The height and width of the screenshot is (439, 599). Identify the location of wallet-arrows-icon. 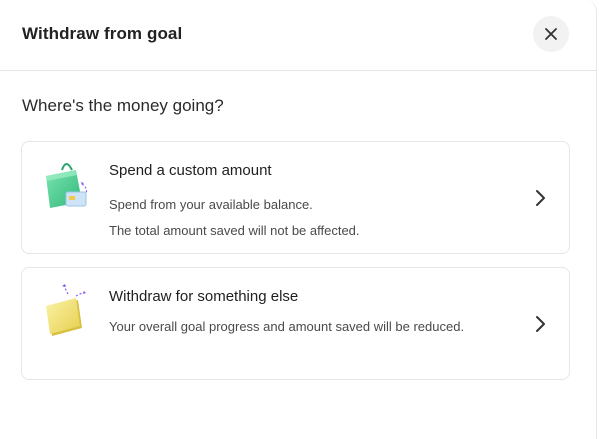
(66, 310).